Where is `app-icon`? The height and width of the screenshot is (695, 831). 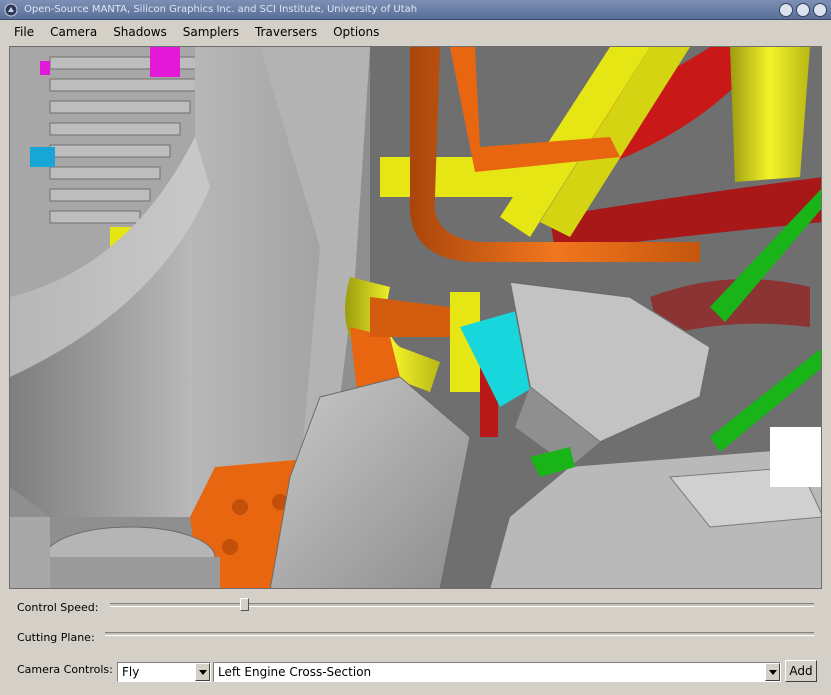
app-icon is located at coordinates (11, 10).